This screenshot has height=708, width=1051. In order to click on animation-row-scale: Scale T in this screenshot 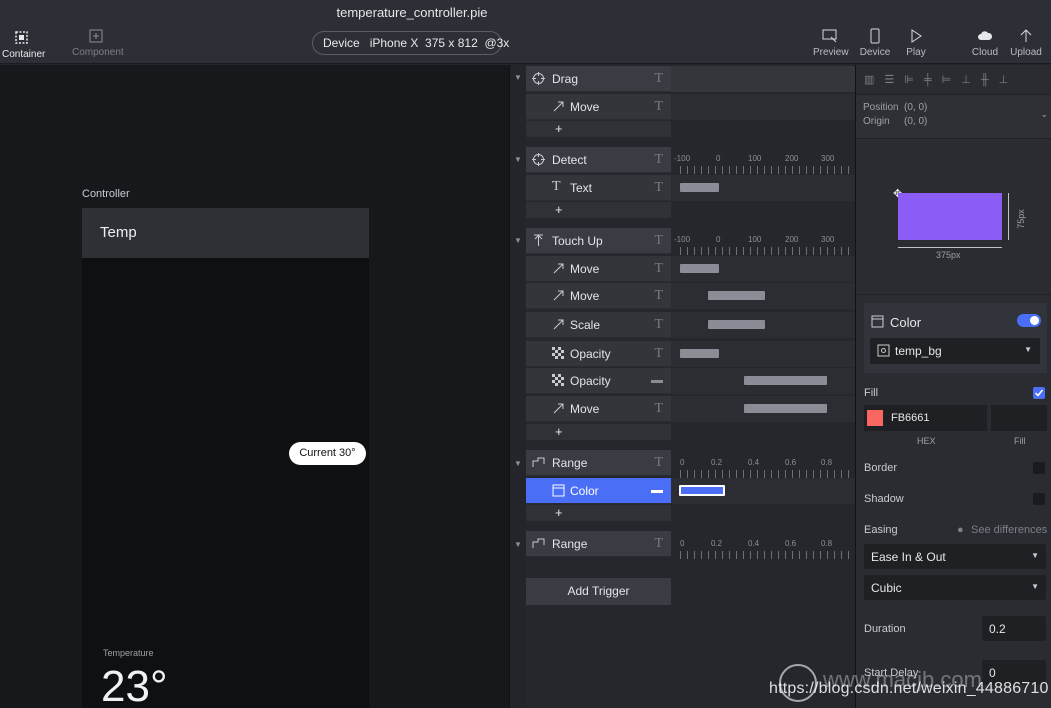, I will do `click(598, 325)`.